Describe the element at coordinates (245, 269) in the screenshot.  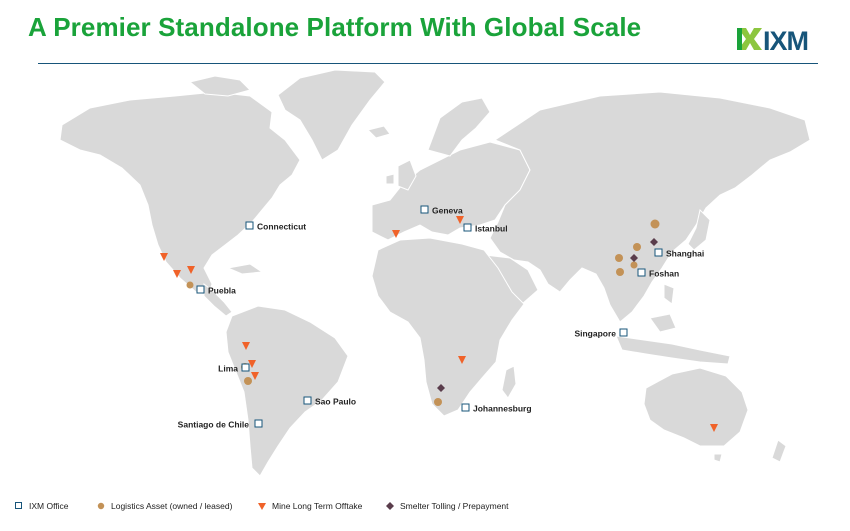
I see `landmass-caribbean` at that location.